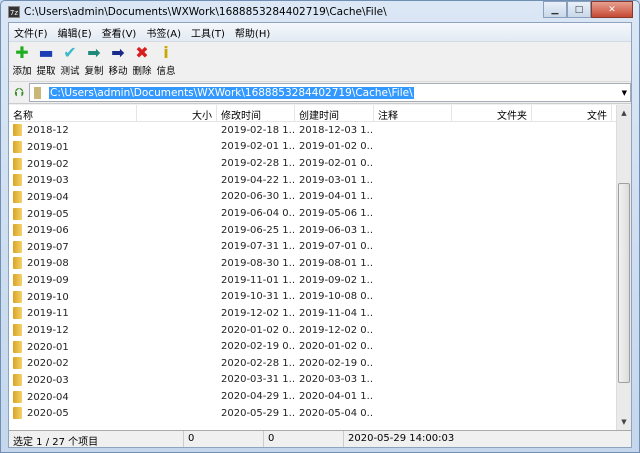 Image resolution: width=640 pixels, height=453 pixels. Describe the element at coordinates (624, 113) in the screenshot. I see `scroll-up-icon: ▲` at that location.